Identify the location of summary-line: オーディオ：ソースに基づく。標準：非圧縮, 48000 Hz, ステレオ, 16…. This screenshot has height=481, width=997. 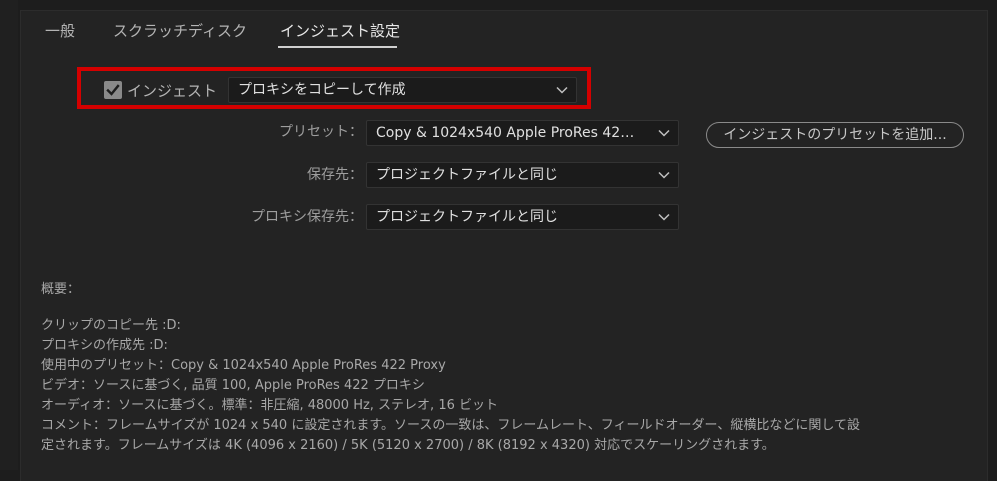
(269, 405).